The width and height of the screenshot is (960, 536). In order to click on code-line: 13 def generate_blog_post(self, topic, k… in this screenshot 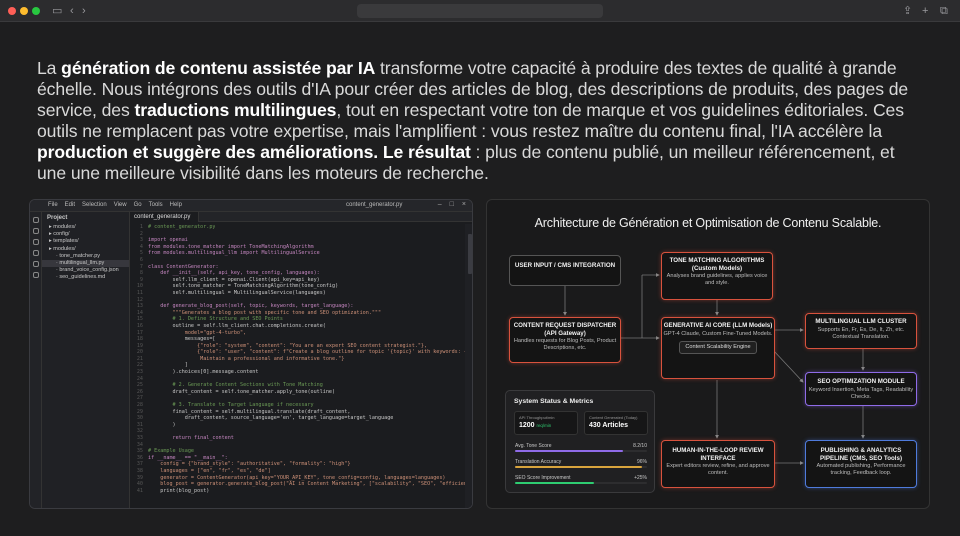, I will do `click(297, 306)`.